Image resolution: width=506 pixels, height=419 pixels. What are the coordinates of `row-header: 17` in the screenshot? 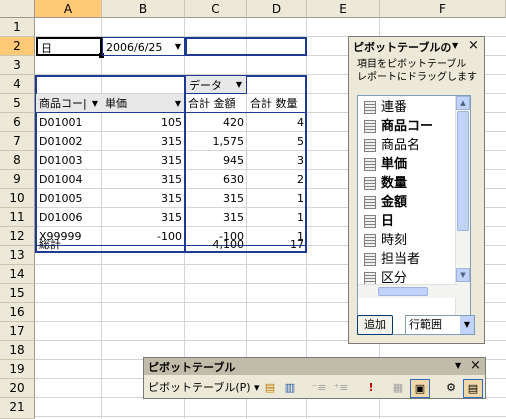 It's located at (17, 331).